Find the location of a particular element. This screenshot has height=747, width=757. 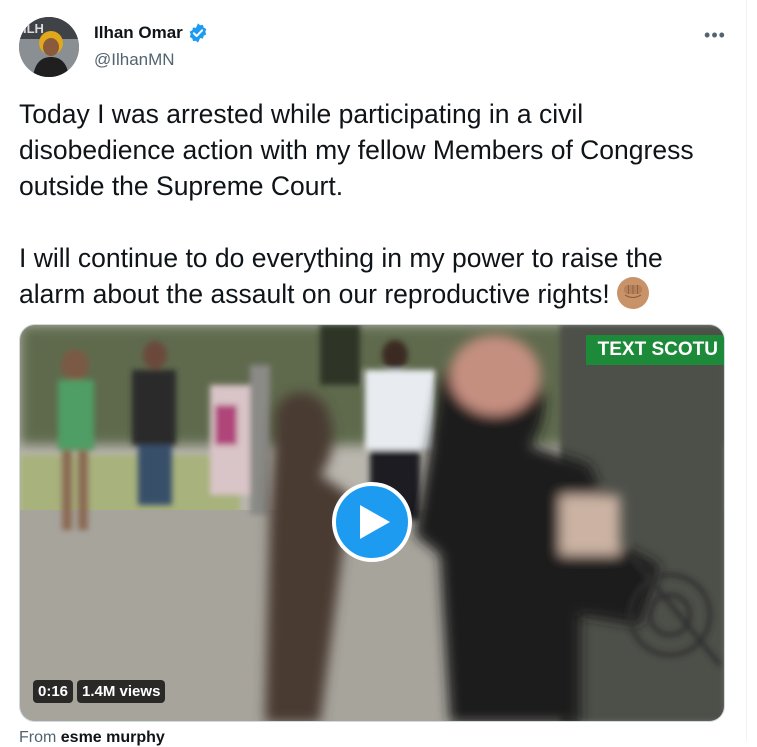

author-handle: @IlhanMN is located at coordinates (134, 60).